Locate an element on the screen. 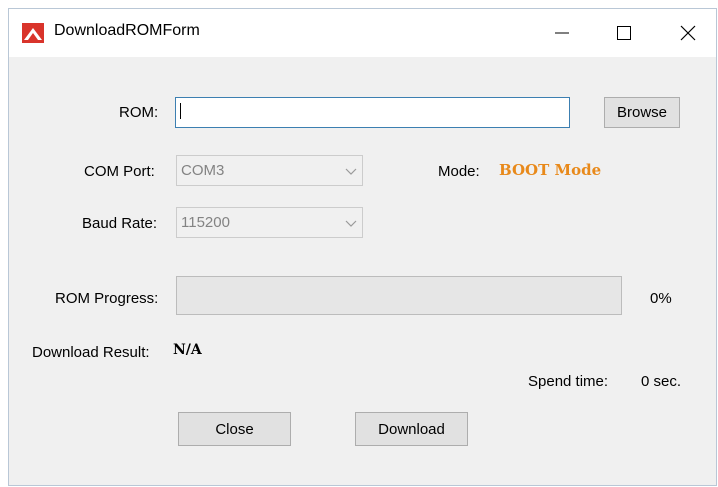 Image resolution: width=718 pixels, height=487 pixels. close-button: Close is located at coordinates (234, 429).